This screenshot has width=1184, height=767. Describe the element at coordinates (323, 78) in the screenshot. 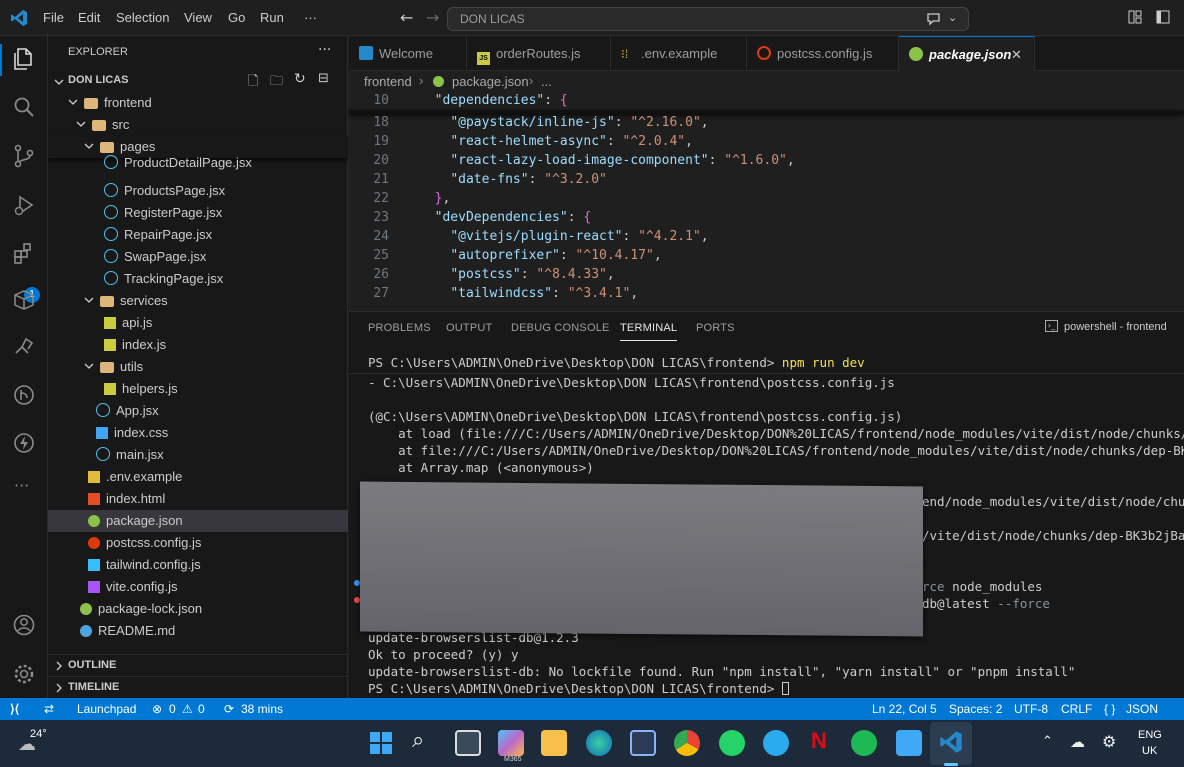

I see `collapse-all-icon: ⊟` at that location.